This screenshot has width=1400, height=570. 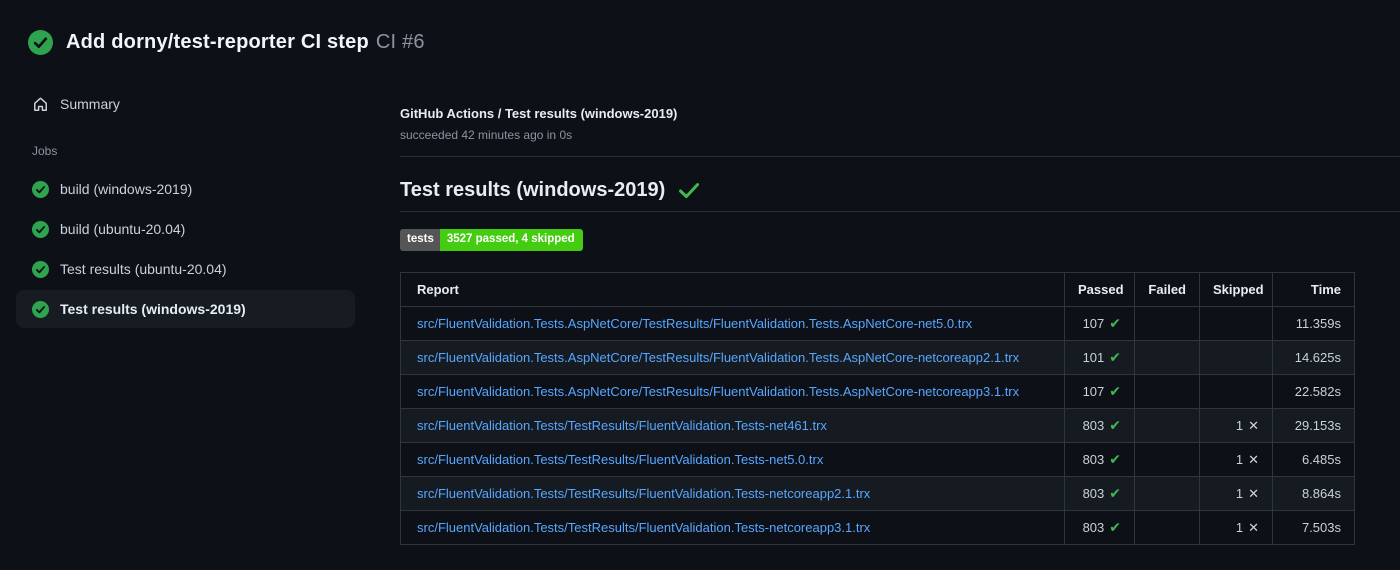 I want to click on time-cell: 7.503s, so click(x=1313, y=527).